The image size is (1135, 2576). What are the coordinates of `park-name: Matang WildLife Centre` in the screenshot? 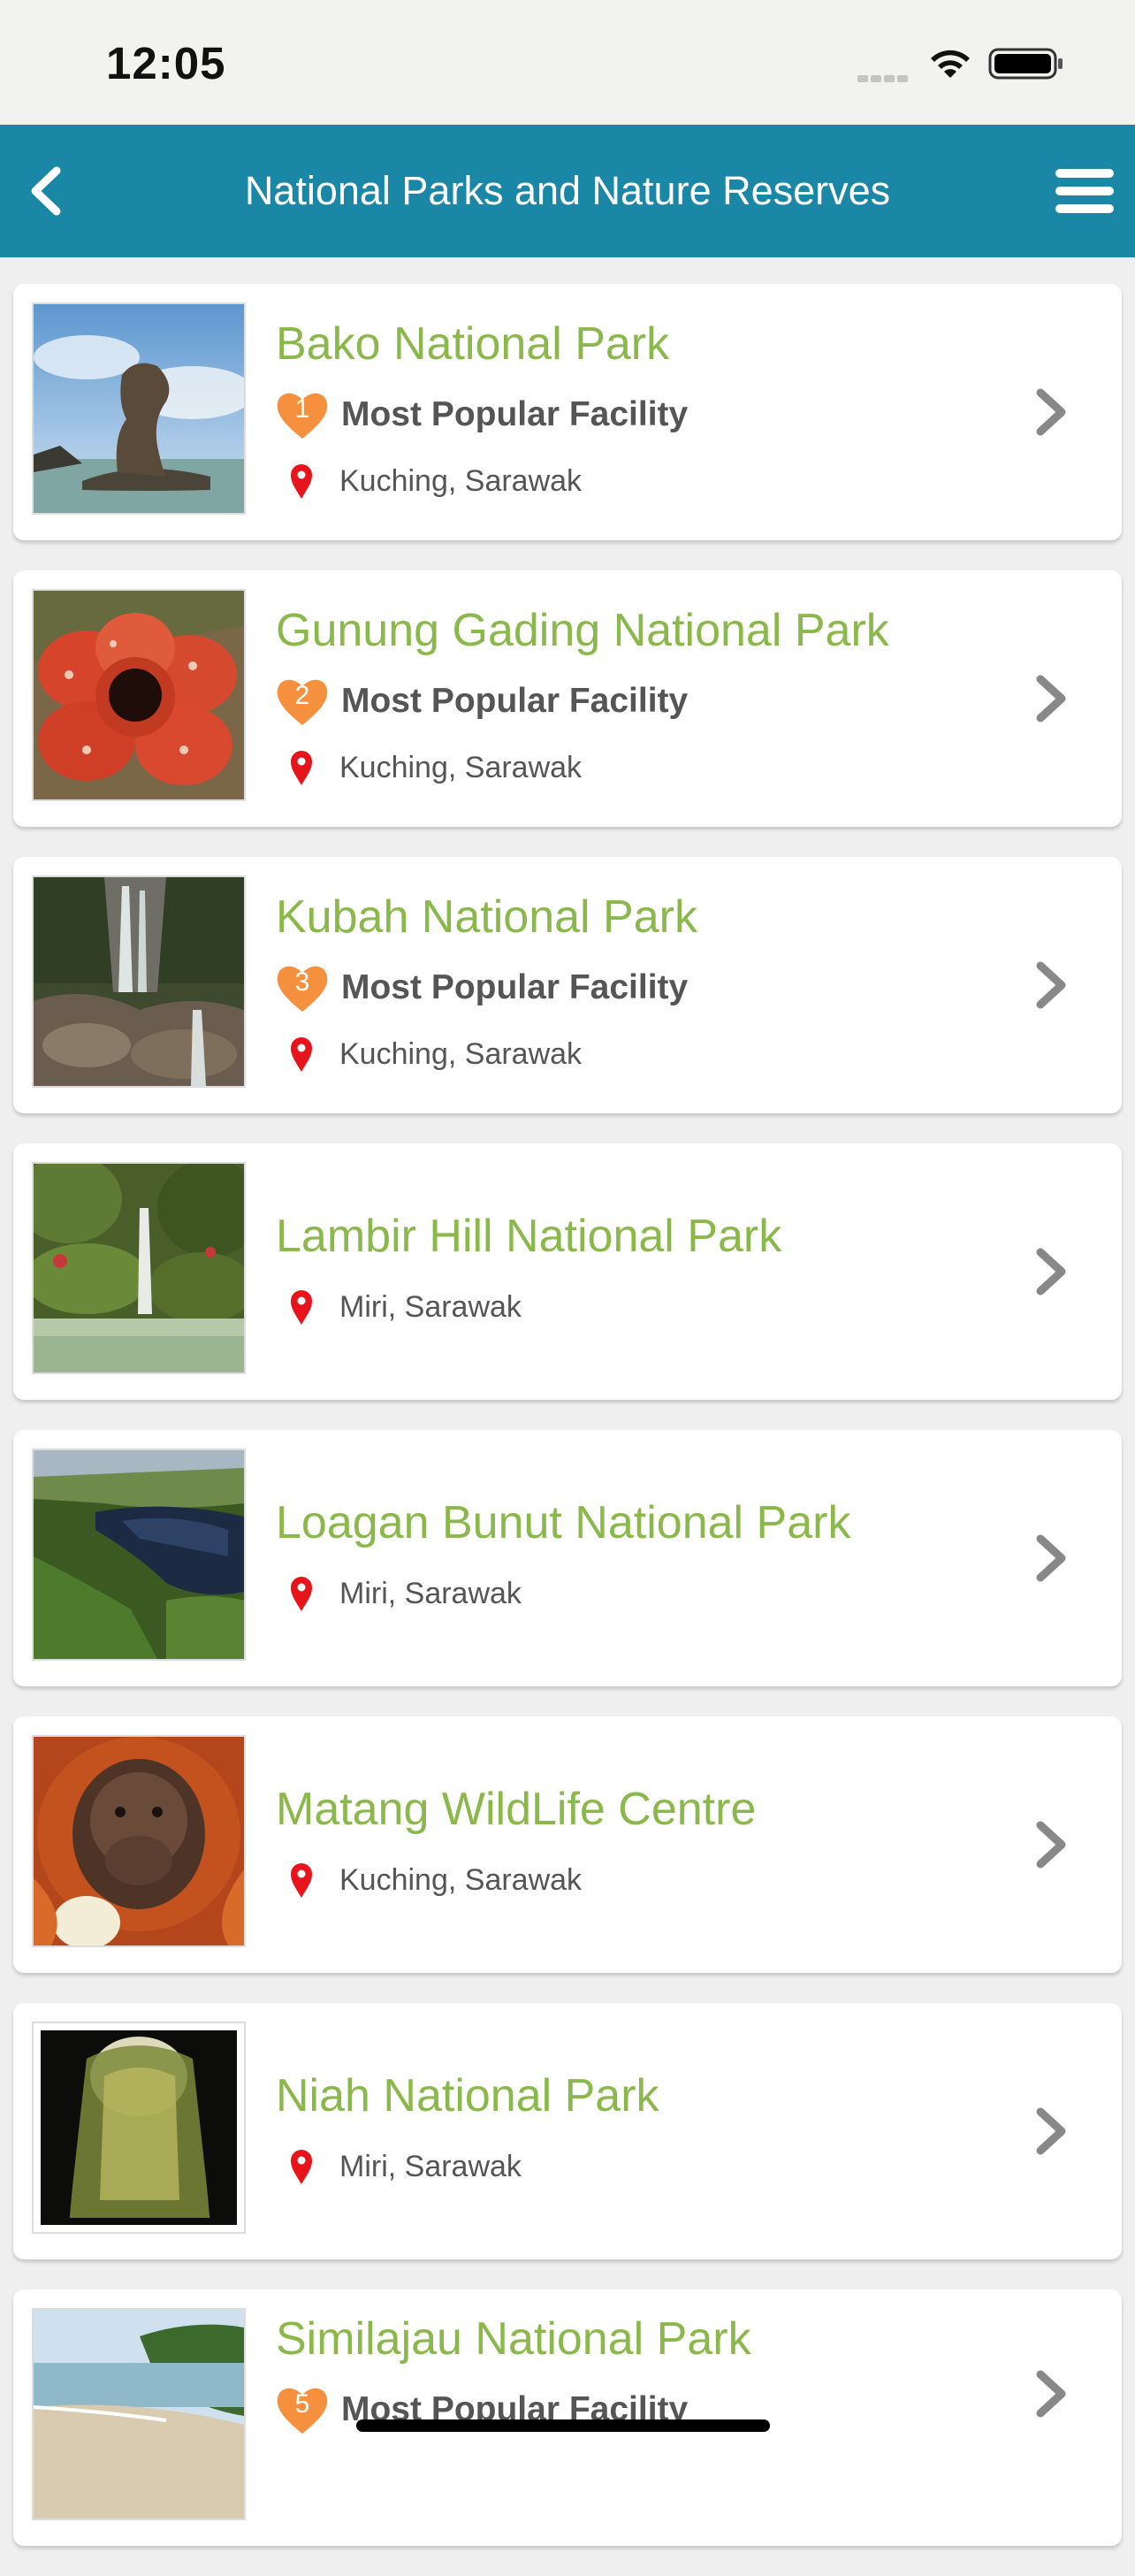 It's located at (516, 1810).